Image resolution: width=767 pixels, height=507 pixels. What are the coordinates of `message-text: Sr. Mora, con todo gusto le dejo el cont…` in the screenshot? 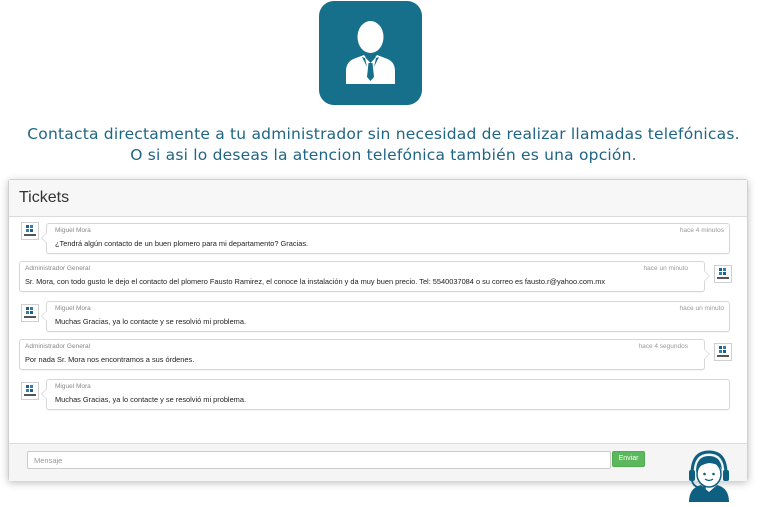 It's located at (315, 281).